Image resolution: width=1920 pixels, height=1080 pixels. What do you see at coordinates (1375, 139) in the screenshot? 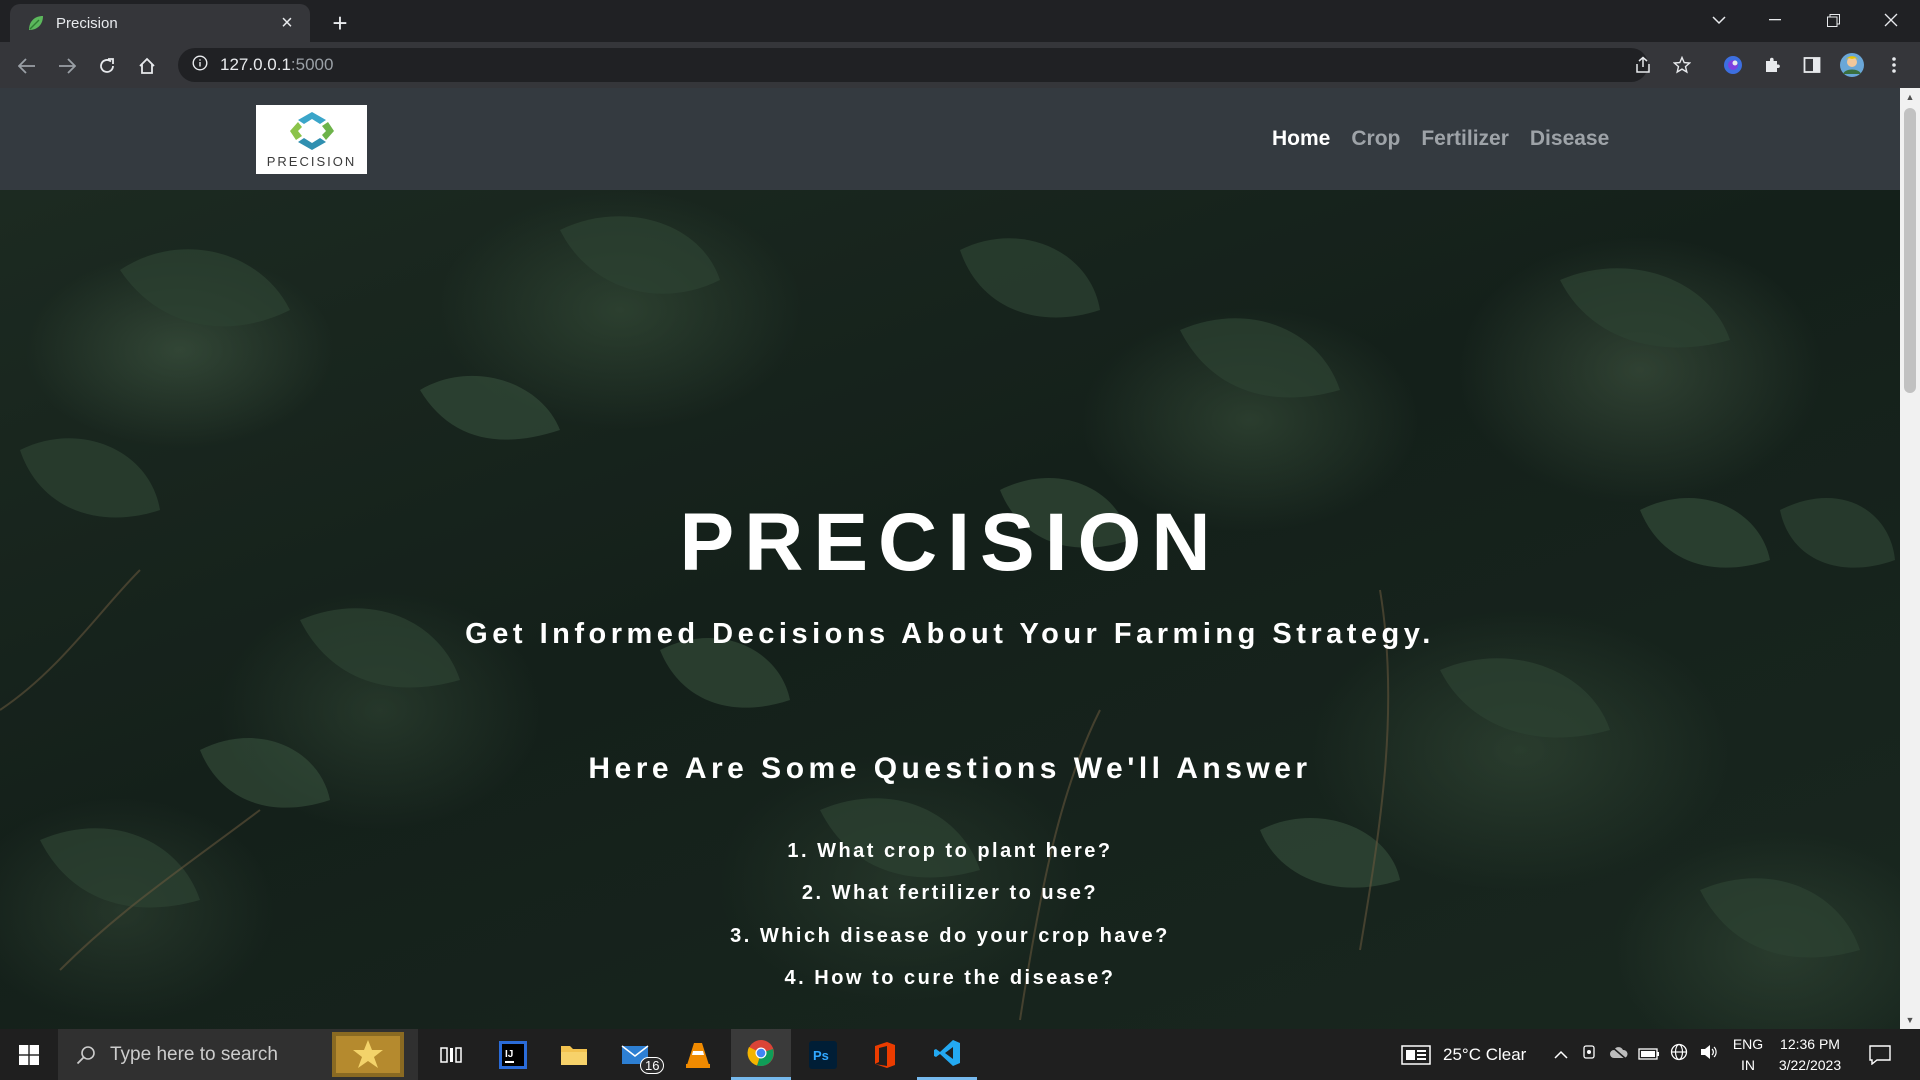
I see `nav-link-crop: Crop` at bounding box center [1375, 139].